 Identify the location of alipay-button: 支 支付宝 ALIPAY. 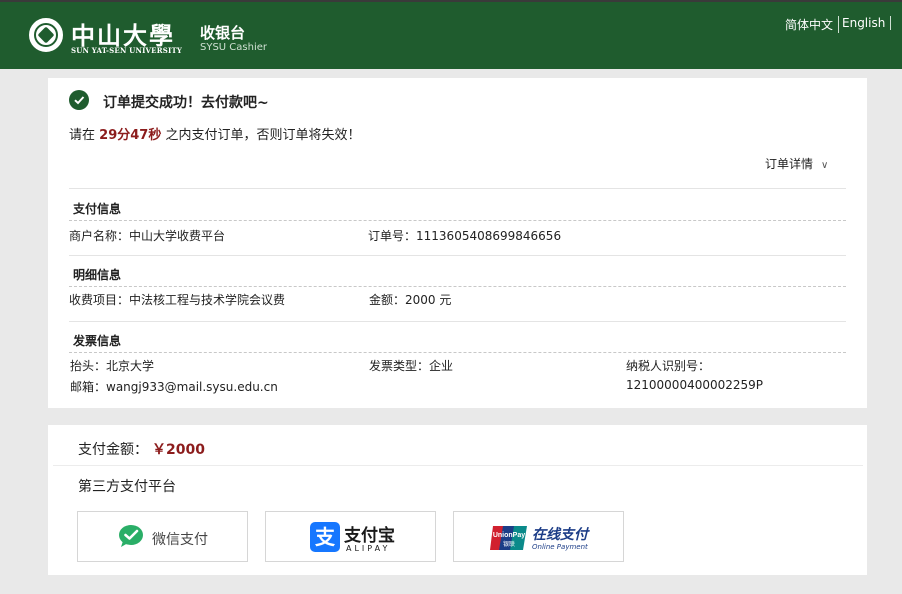
(350, 536).